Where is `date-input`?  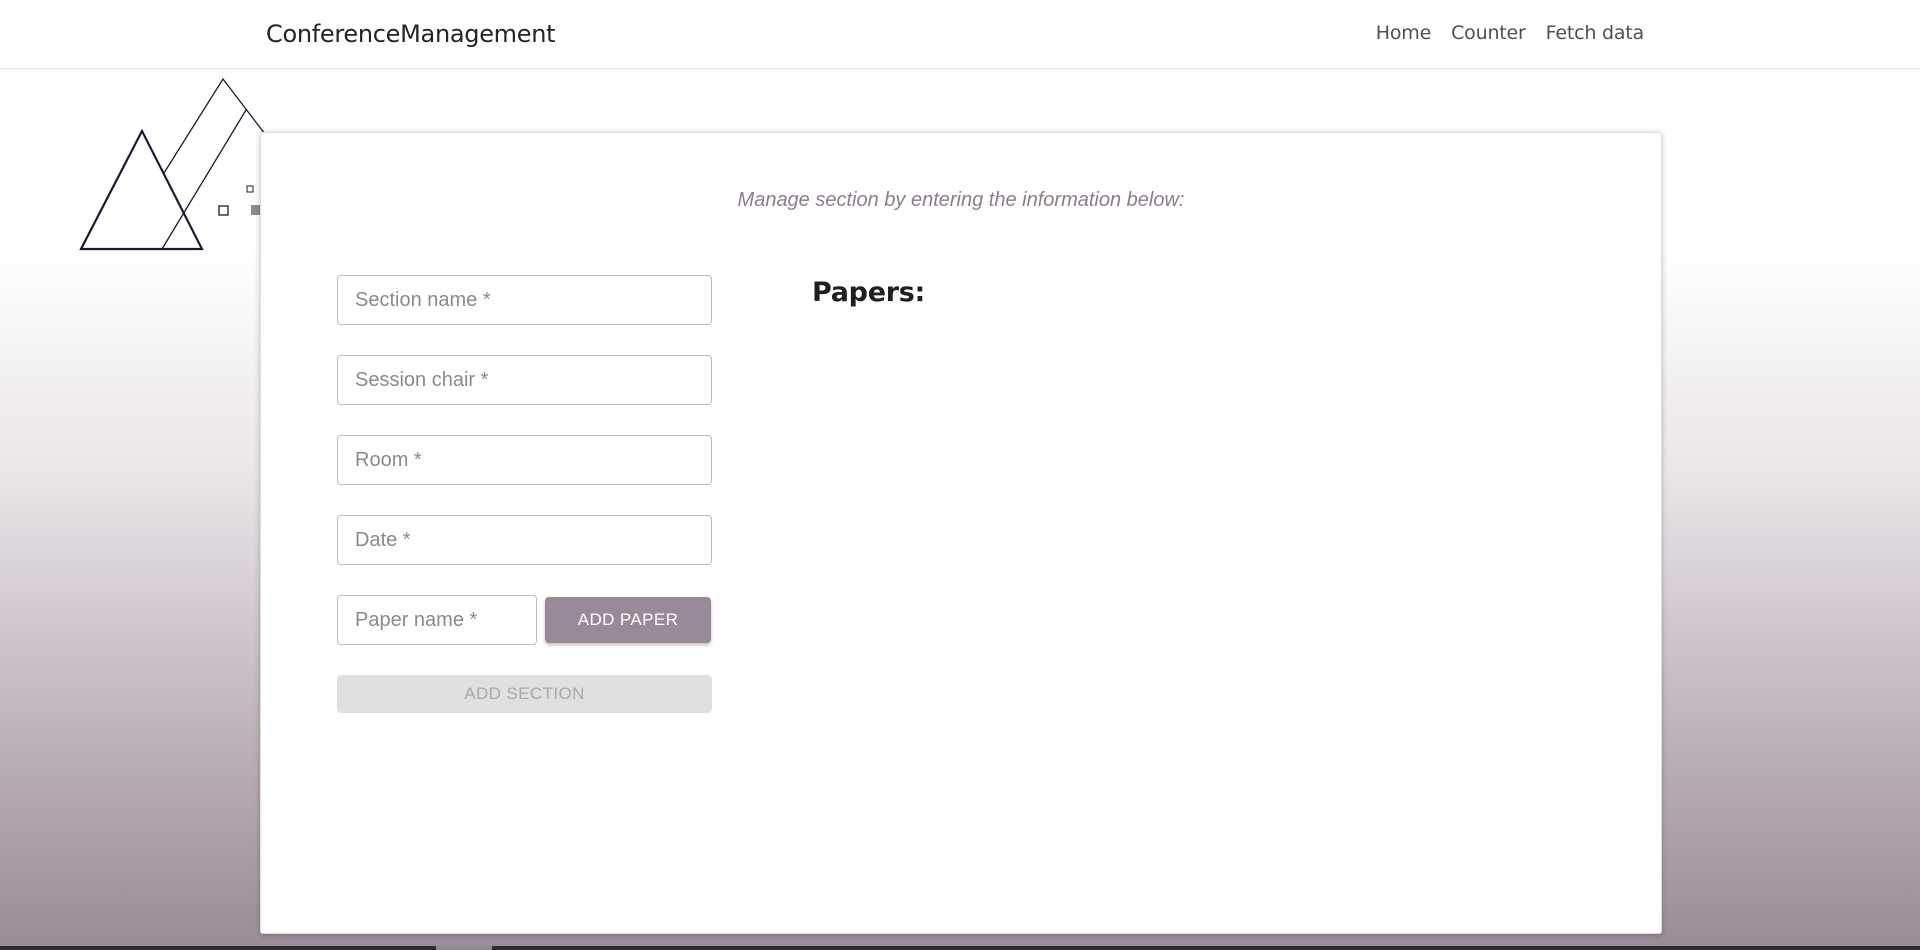
date-input is located at coordinates (524, 540).